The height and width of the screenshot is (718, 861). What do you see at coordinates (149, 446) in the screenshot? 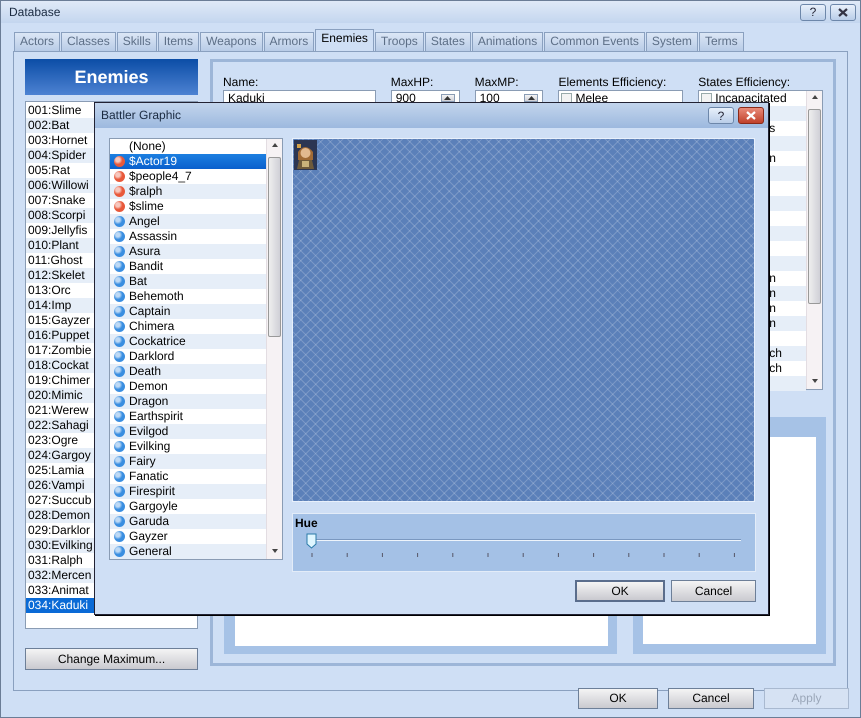
I see `item-label: Evilking` at bounding box center [149, 446].